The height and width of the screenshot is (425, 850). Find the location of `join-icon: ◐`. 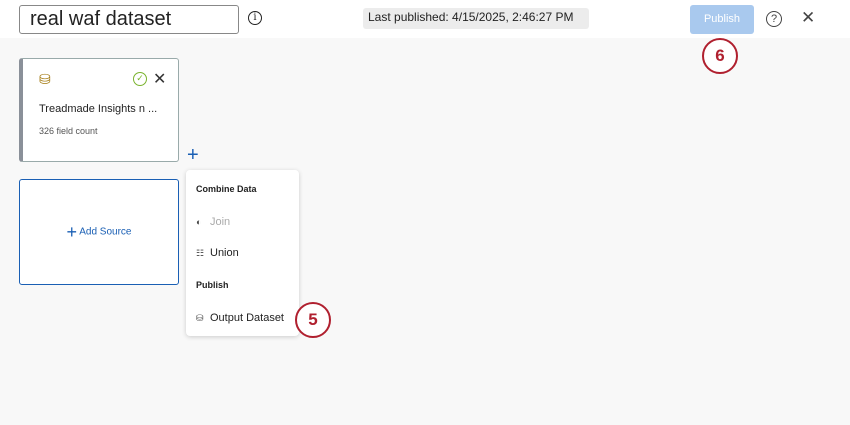

join-icon: ◐ is located at coordinates (199, 222).